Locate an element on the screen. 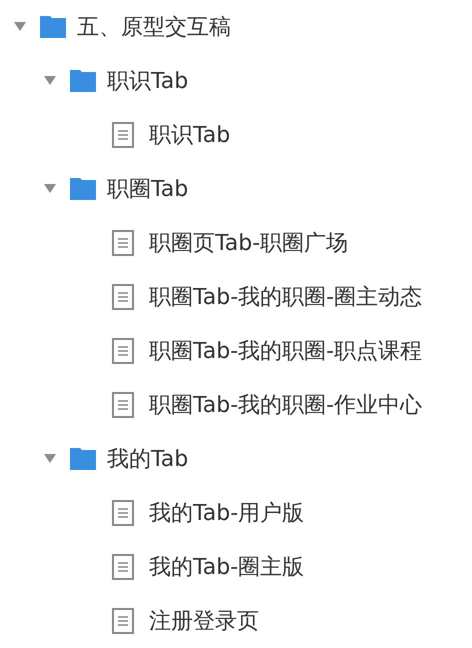  document-label: 职识Tab is located at coordinates (189, 135).